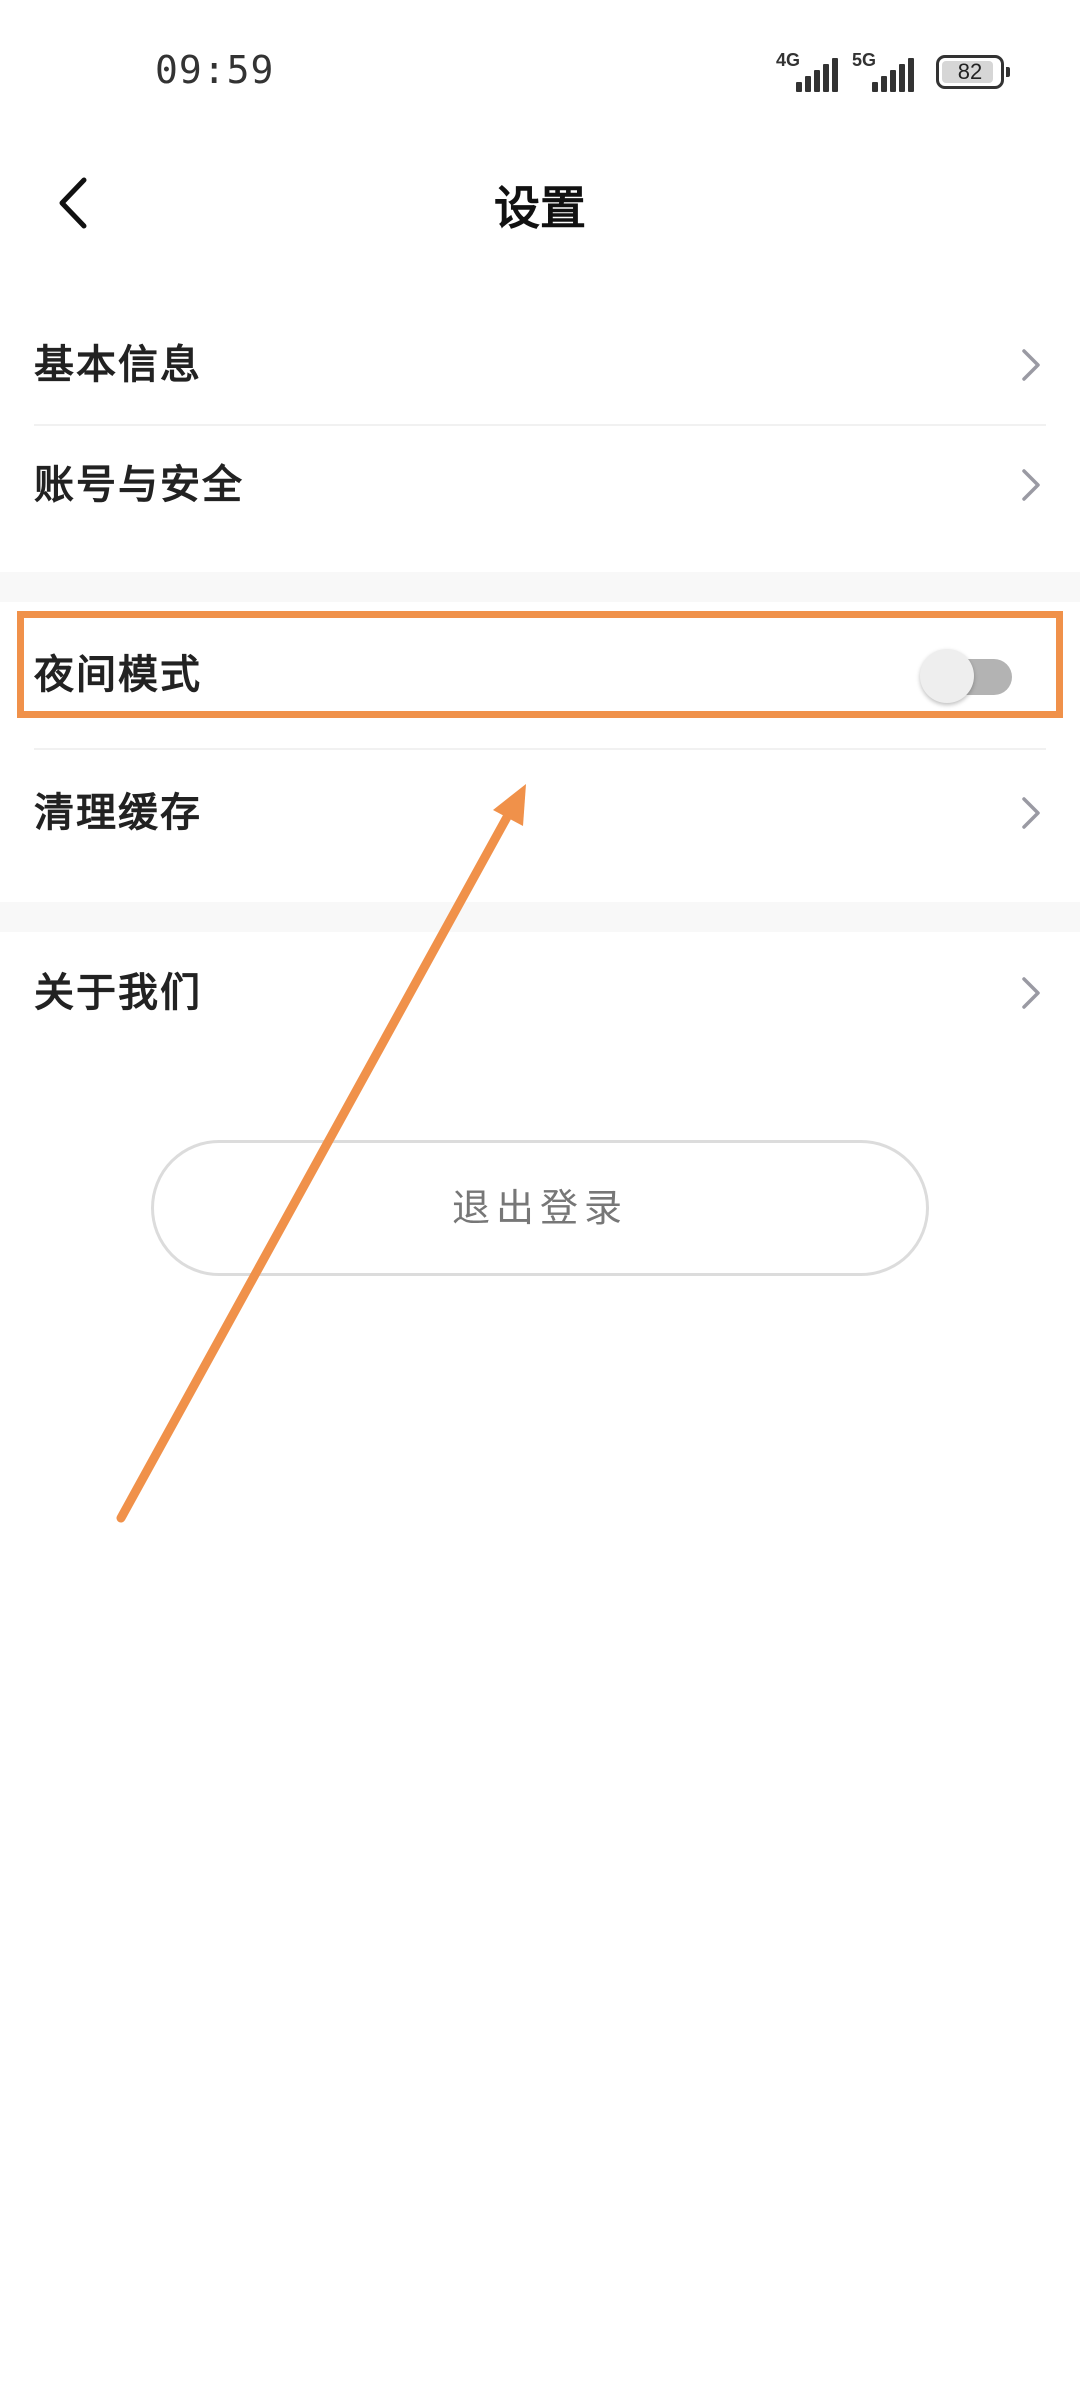 This screenshot has height=2400, width=1080. I want to click on status-icons: 4G 5G 82, so click(893, 72).